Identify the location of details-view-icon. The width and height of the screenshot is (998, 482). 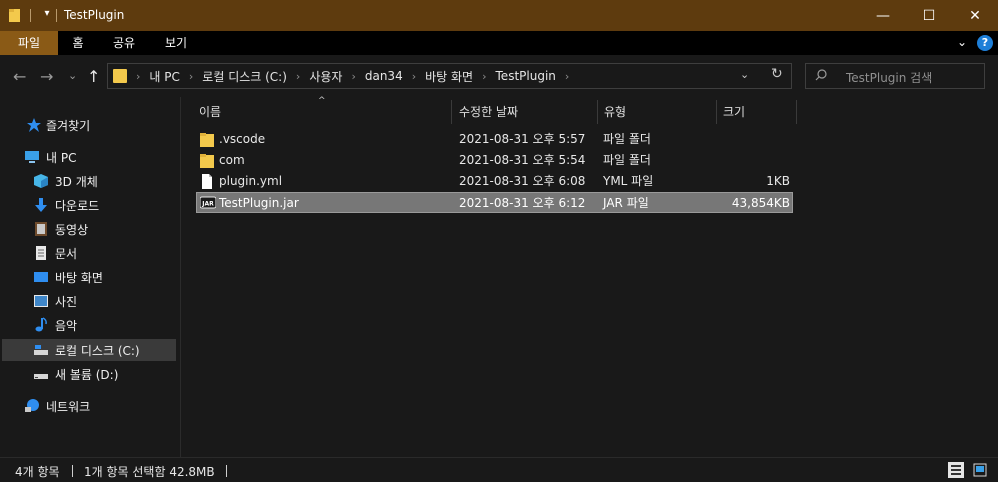
(956, 470).